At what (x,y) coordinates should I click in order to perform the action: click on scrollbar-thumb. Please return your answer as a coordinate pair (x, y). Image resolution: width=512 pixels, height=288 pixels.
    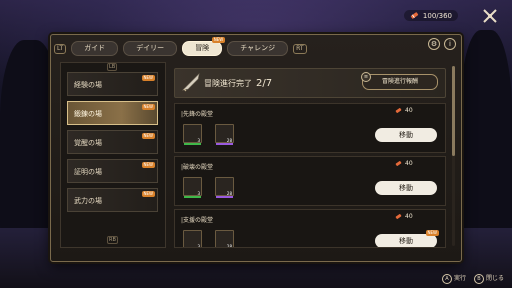
    Looking at the image, I should click on (453, 111).